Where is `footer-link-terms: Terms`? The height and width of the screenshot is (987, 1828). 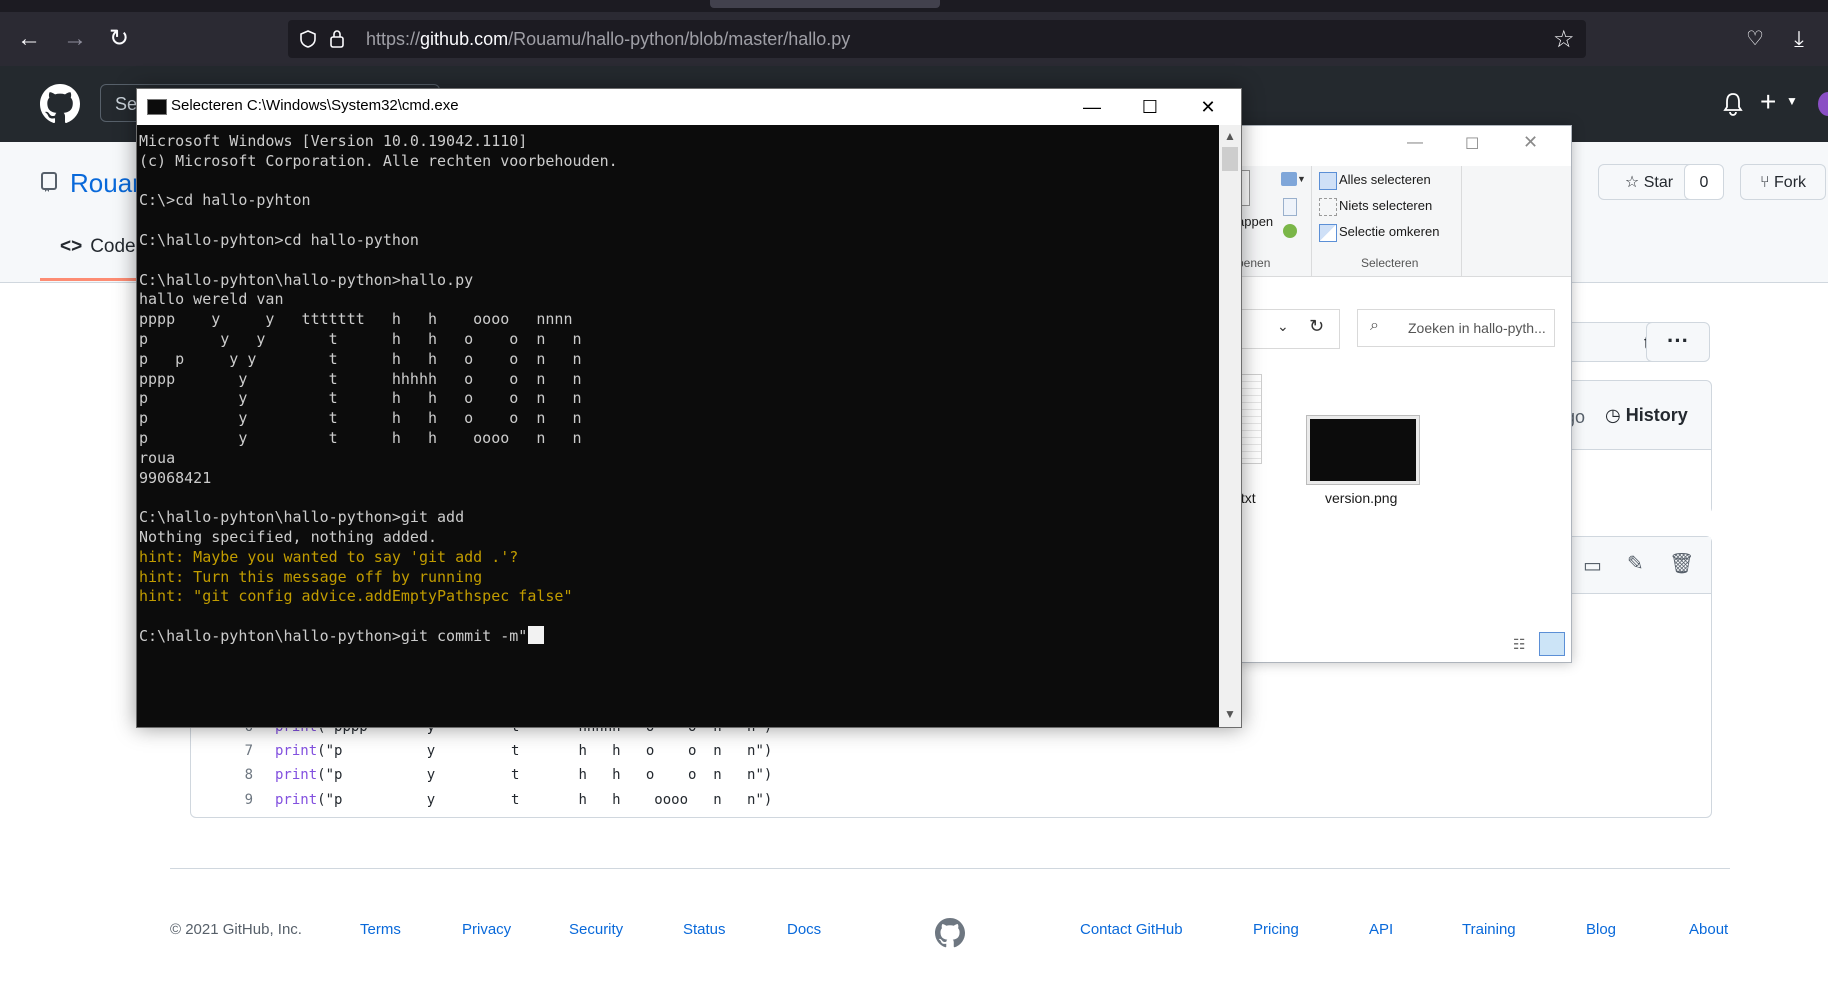
footer-link-terms: Terms is located at coordinates (380, 929).